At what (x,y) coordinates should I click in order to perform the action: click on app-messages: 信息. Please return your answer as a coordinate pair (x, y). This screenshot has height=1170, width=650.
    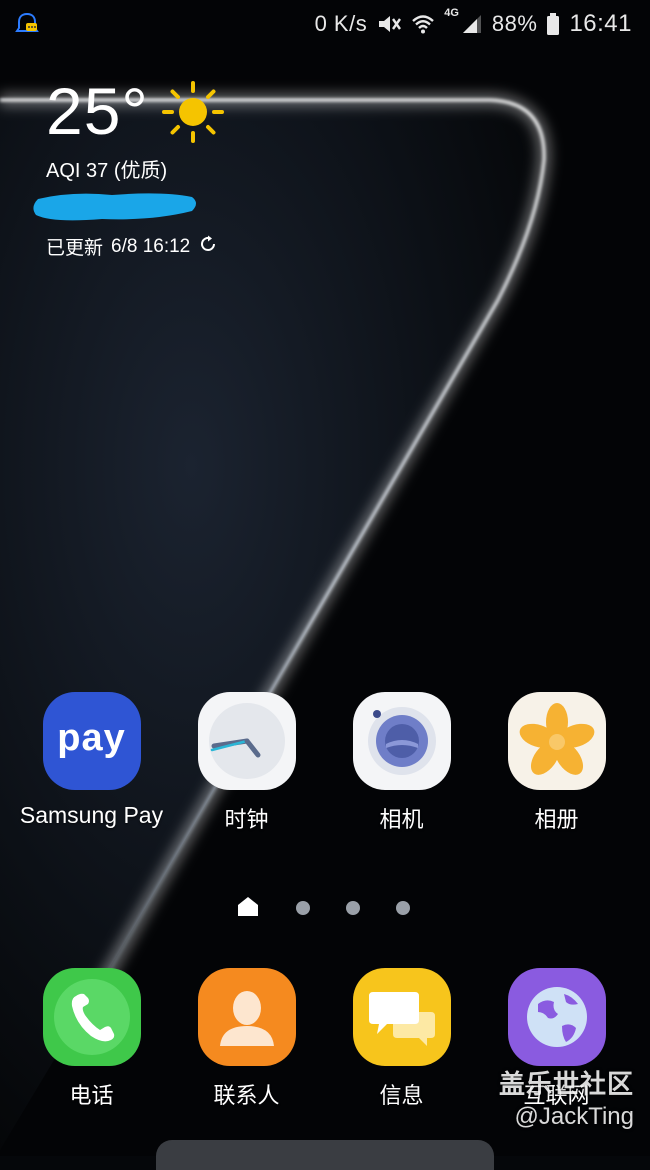
    Looking at the image, I should click on (401, 1039).